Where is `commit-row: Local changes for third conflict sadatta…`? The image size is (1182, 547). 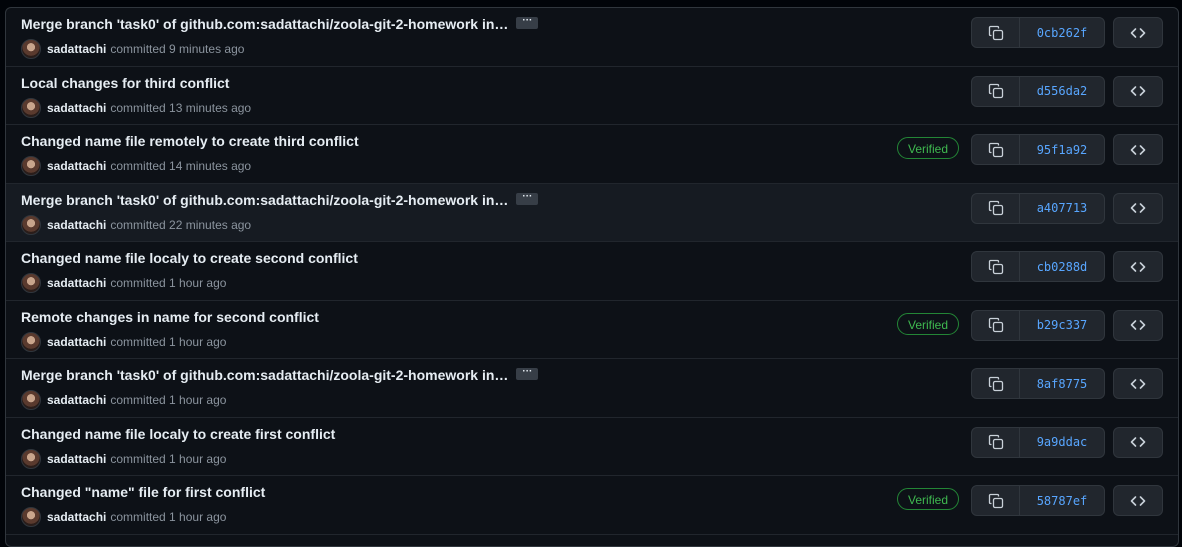
commit-row: Local changes for third conflict sadatta… is located at coordinates (592, 96).